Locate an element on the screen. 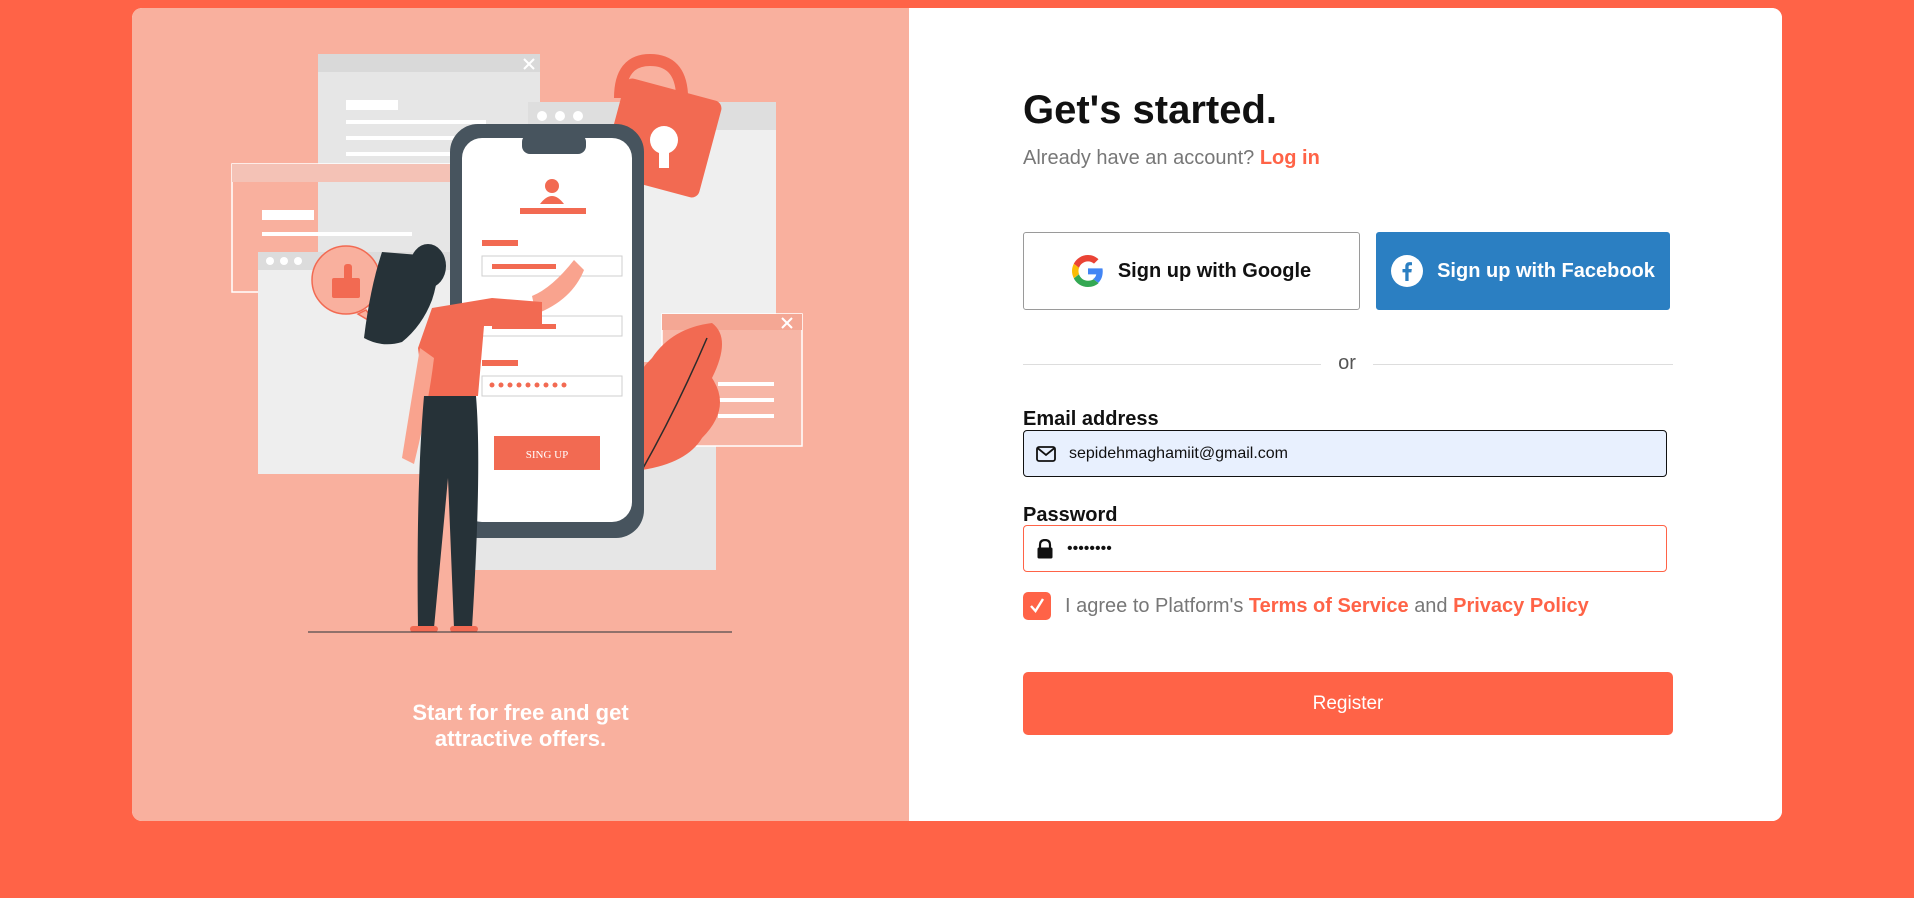  agree-and: and is located at coordinates (1431, 605).